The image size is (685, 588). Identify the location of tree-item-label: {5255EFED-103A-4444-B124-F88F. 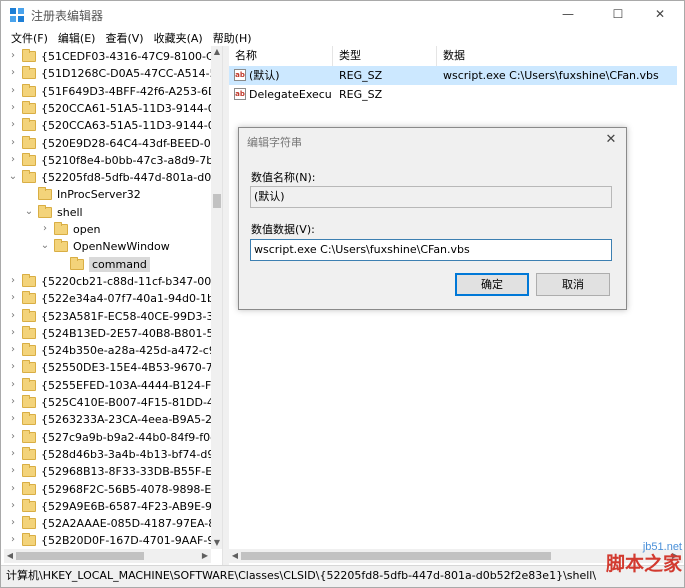
(126, 385).